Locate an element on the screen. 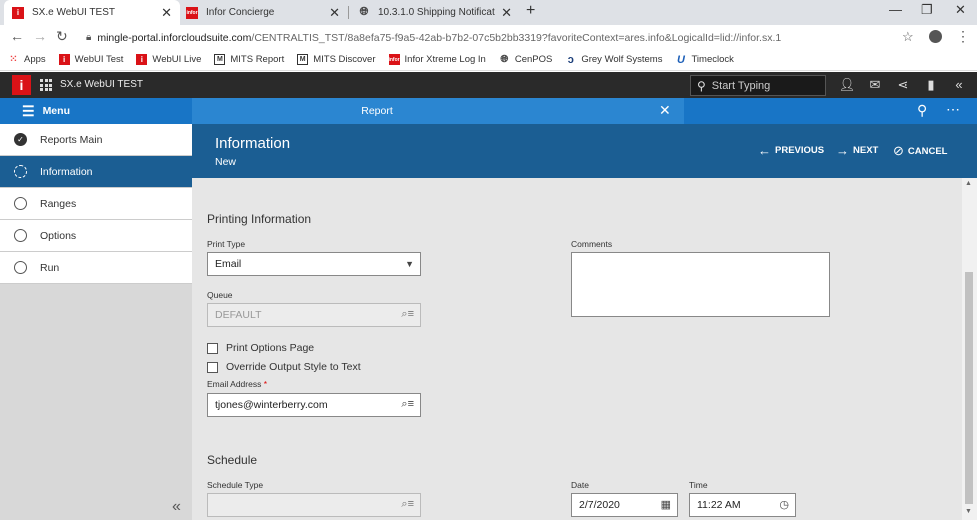  cancel-label: CANCEL is located at coordinates (927, 151).